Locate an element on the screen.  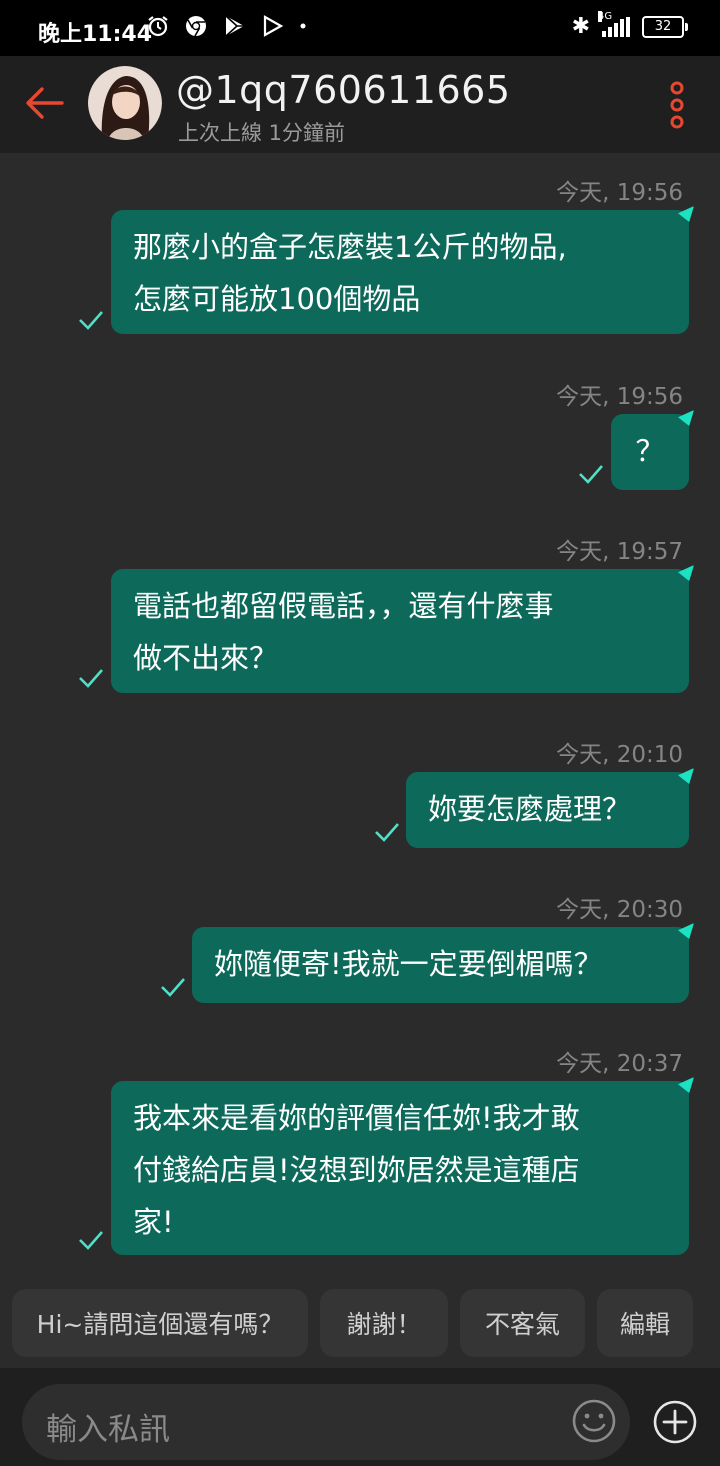
message-input: 輸入私訊 is located at coordinates (326, 1422).